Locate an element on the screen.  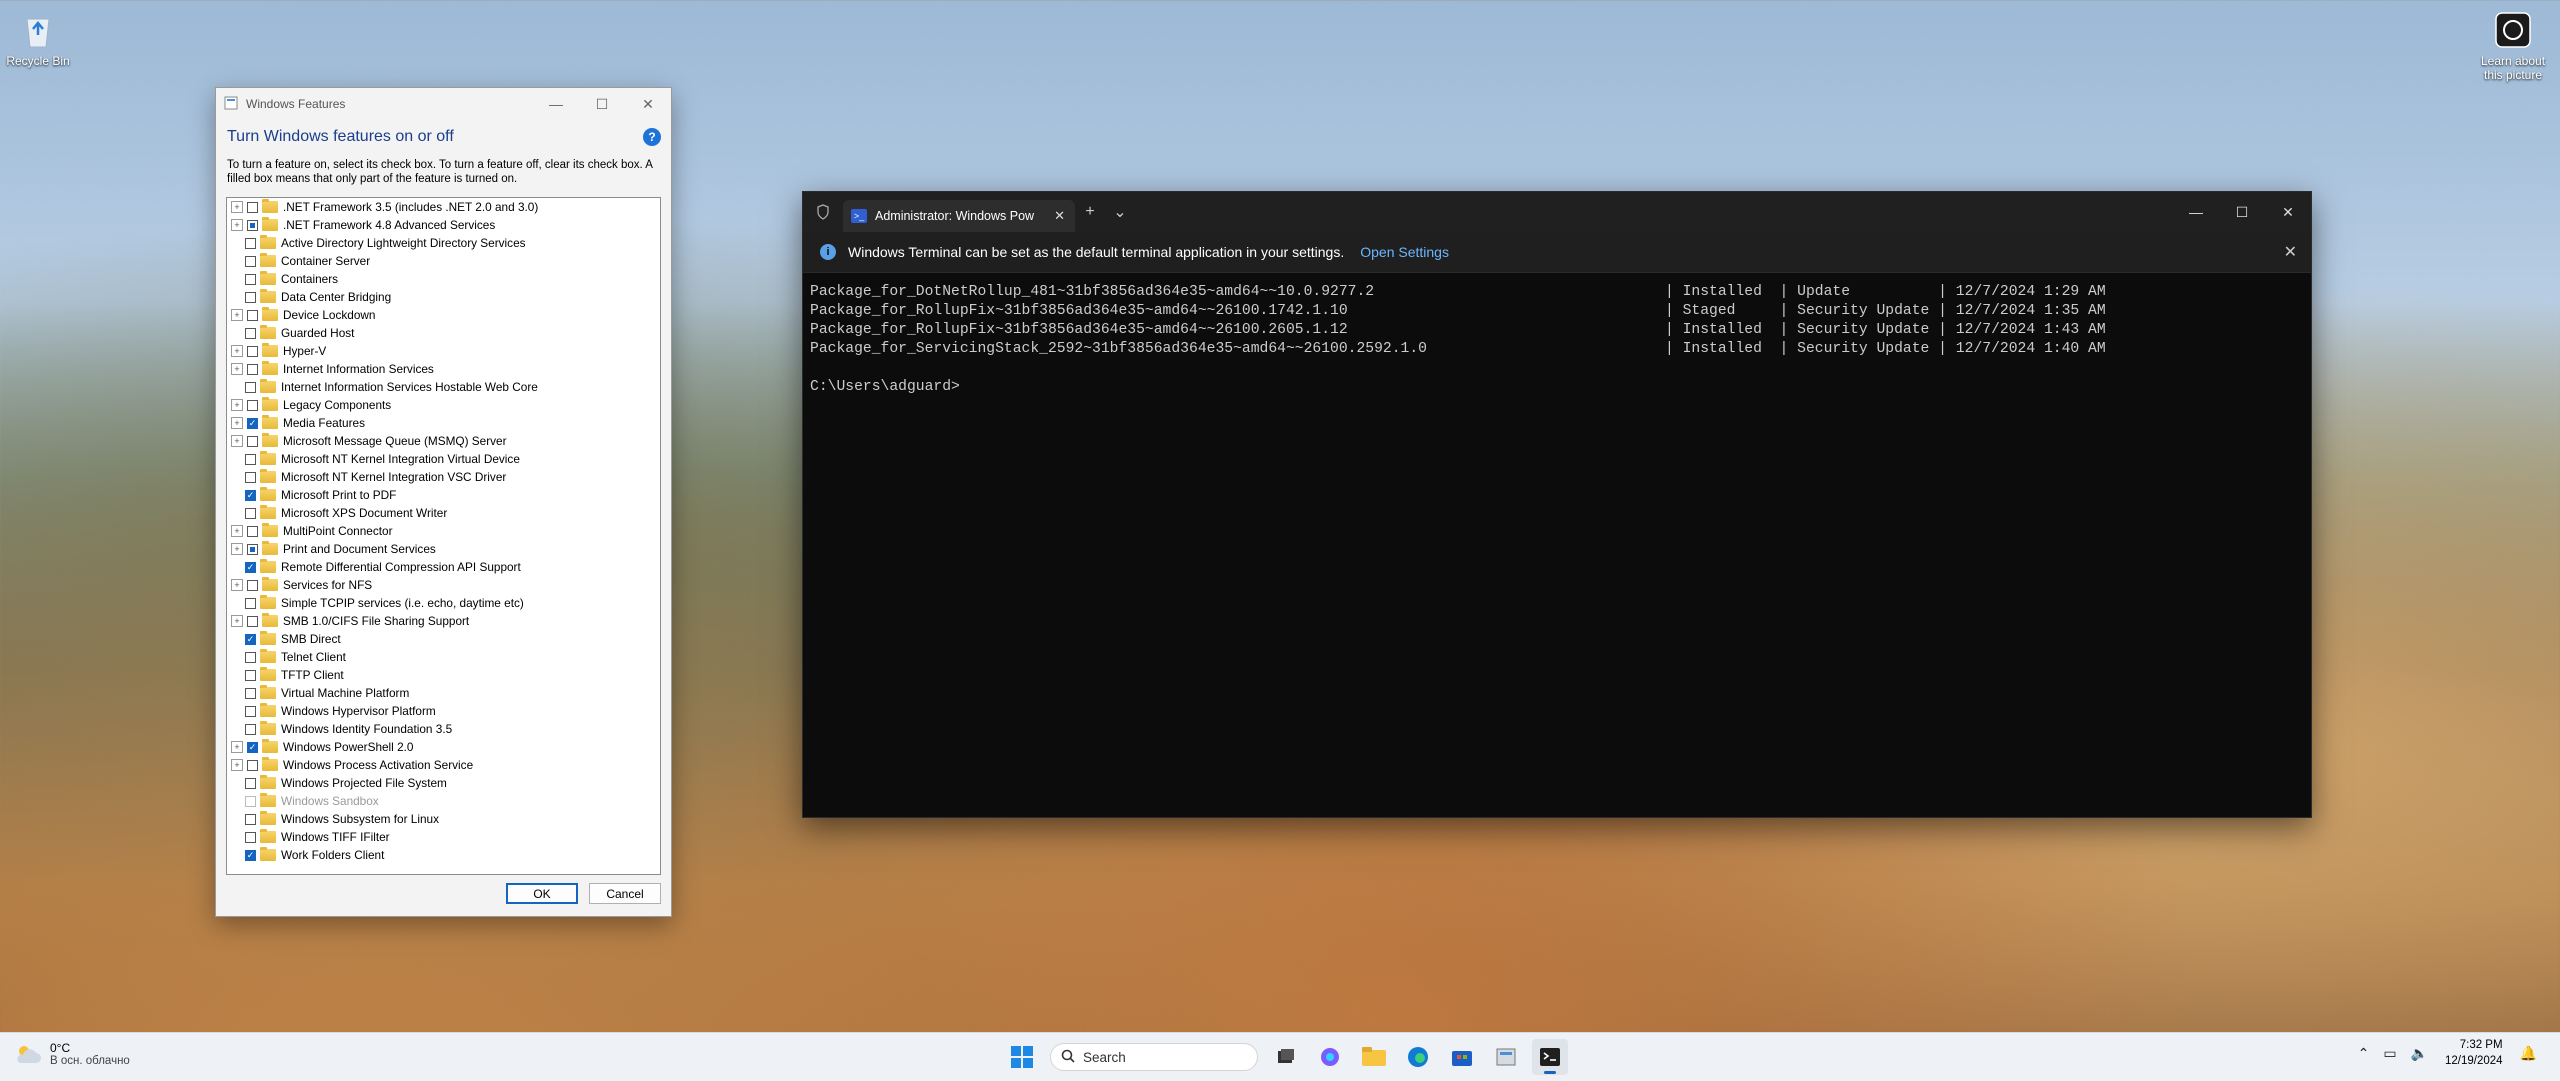
volume-icon: 🔈 is located at coordinates (2419, 1053).